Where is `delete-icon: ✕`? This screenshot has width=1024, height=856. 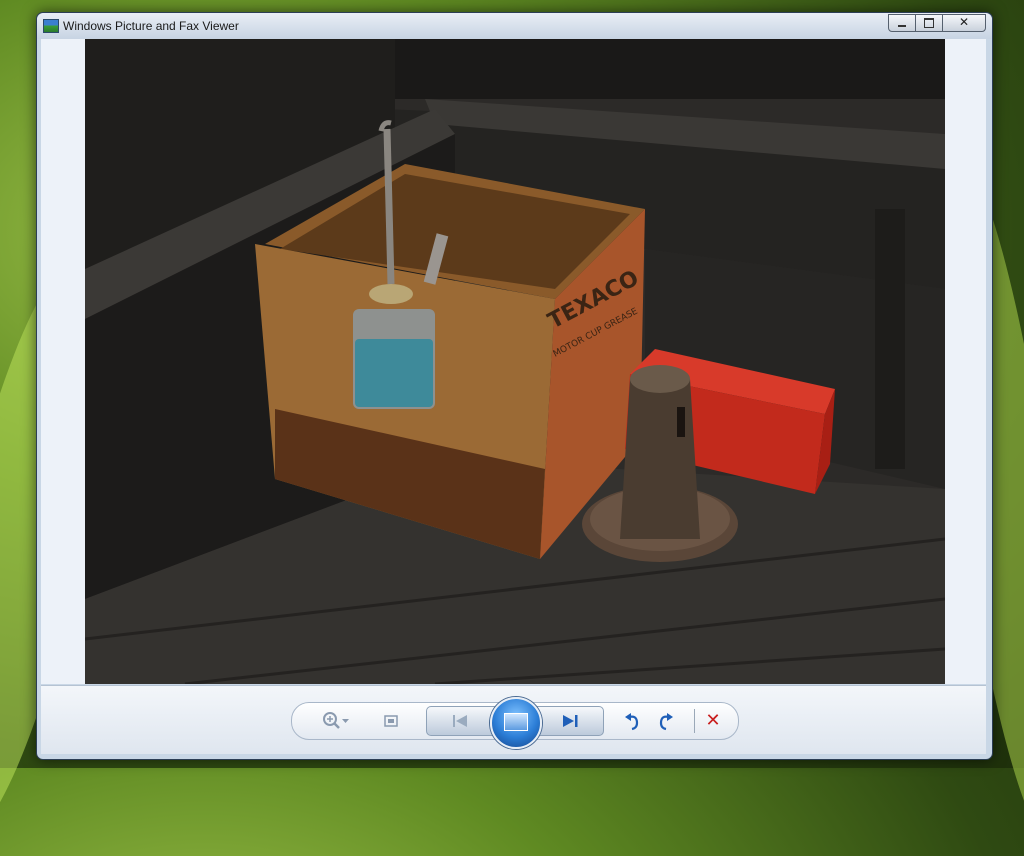
delete-icon: ✕ is located at coordinates (713, 720).